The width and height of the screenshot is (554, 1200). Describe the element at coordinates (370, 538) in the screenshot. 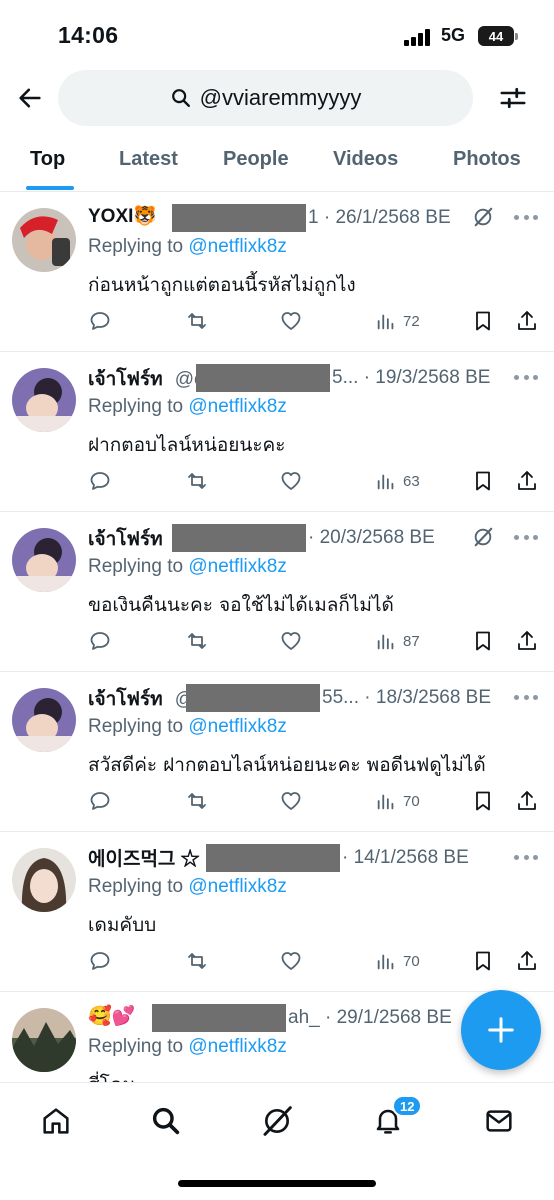

I see `tweet-date: · 20/3/2568 BE` at that location.